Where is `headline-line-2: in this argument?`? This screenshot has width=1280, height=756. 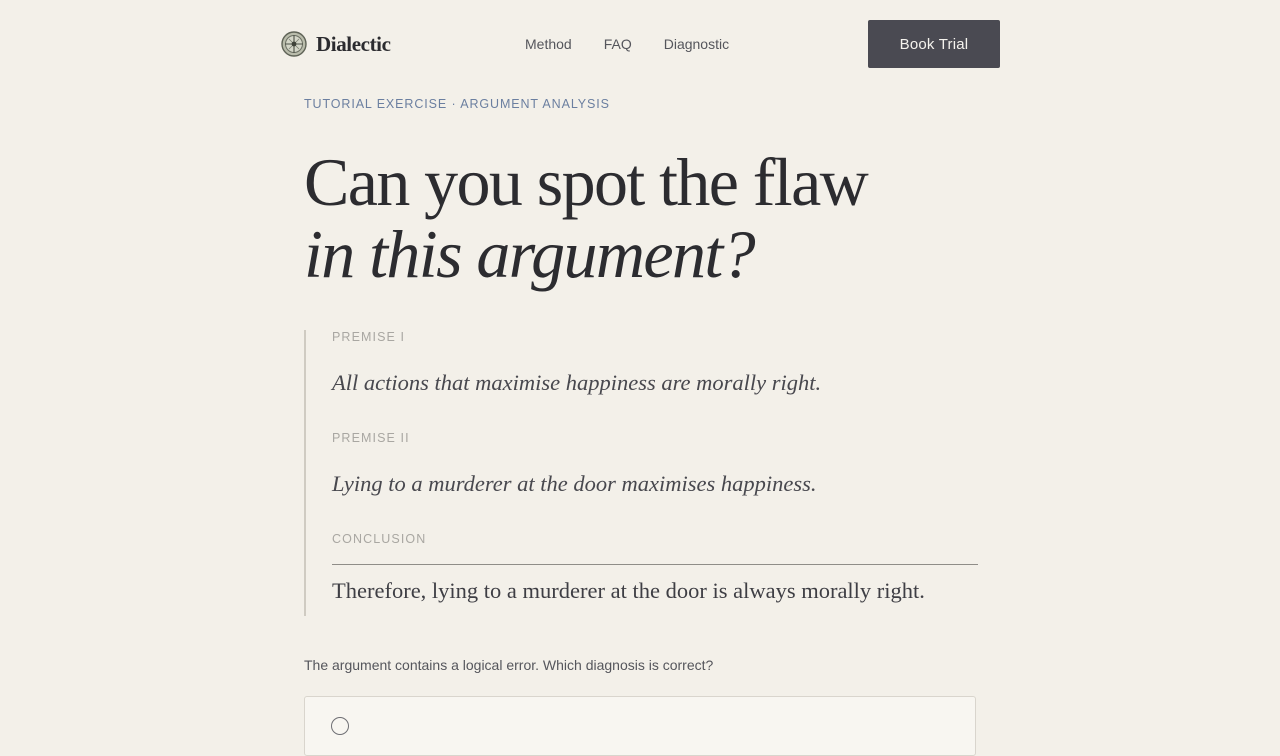 headline-line-2: in this argument? is located at coordinates (530, 254).